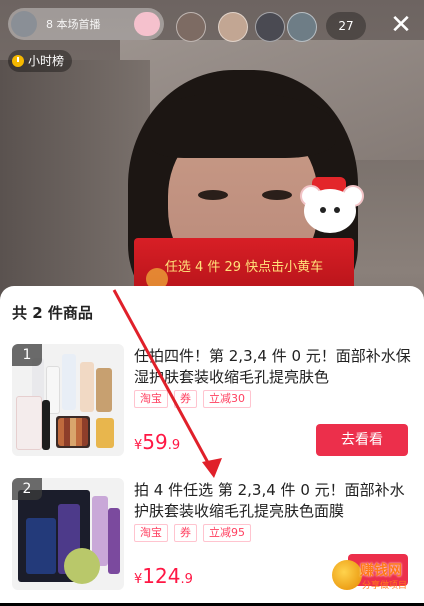  Describe the element at coordinates (362, 440) in the screenshot. I see `view-product-button: 去看看` at that location.